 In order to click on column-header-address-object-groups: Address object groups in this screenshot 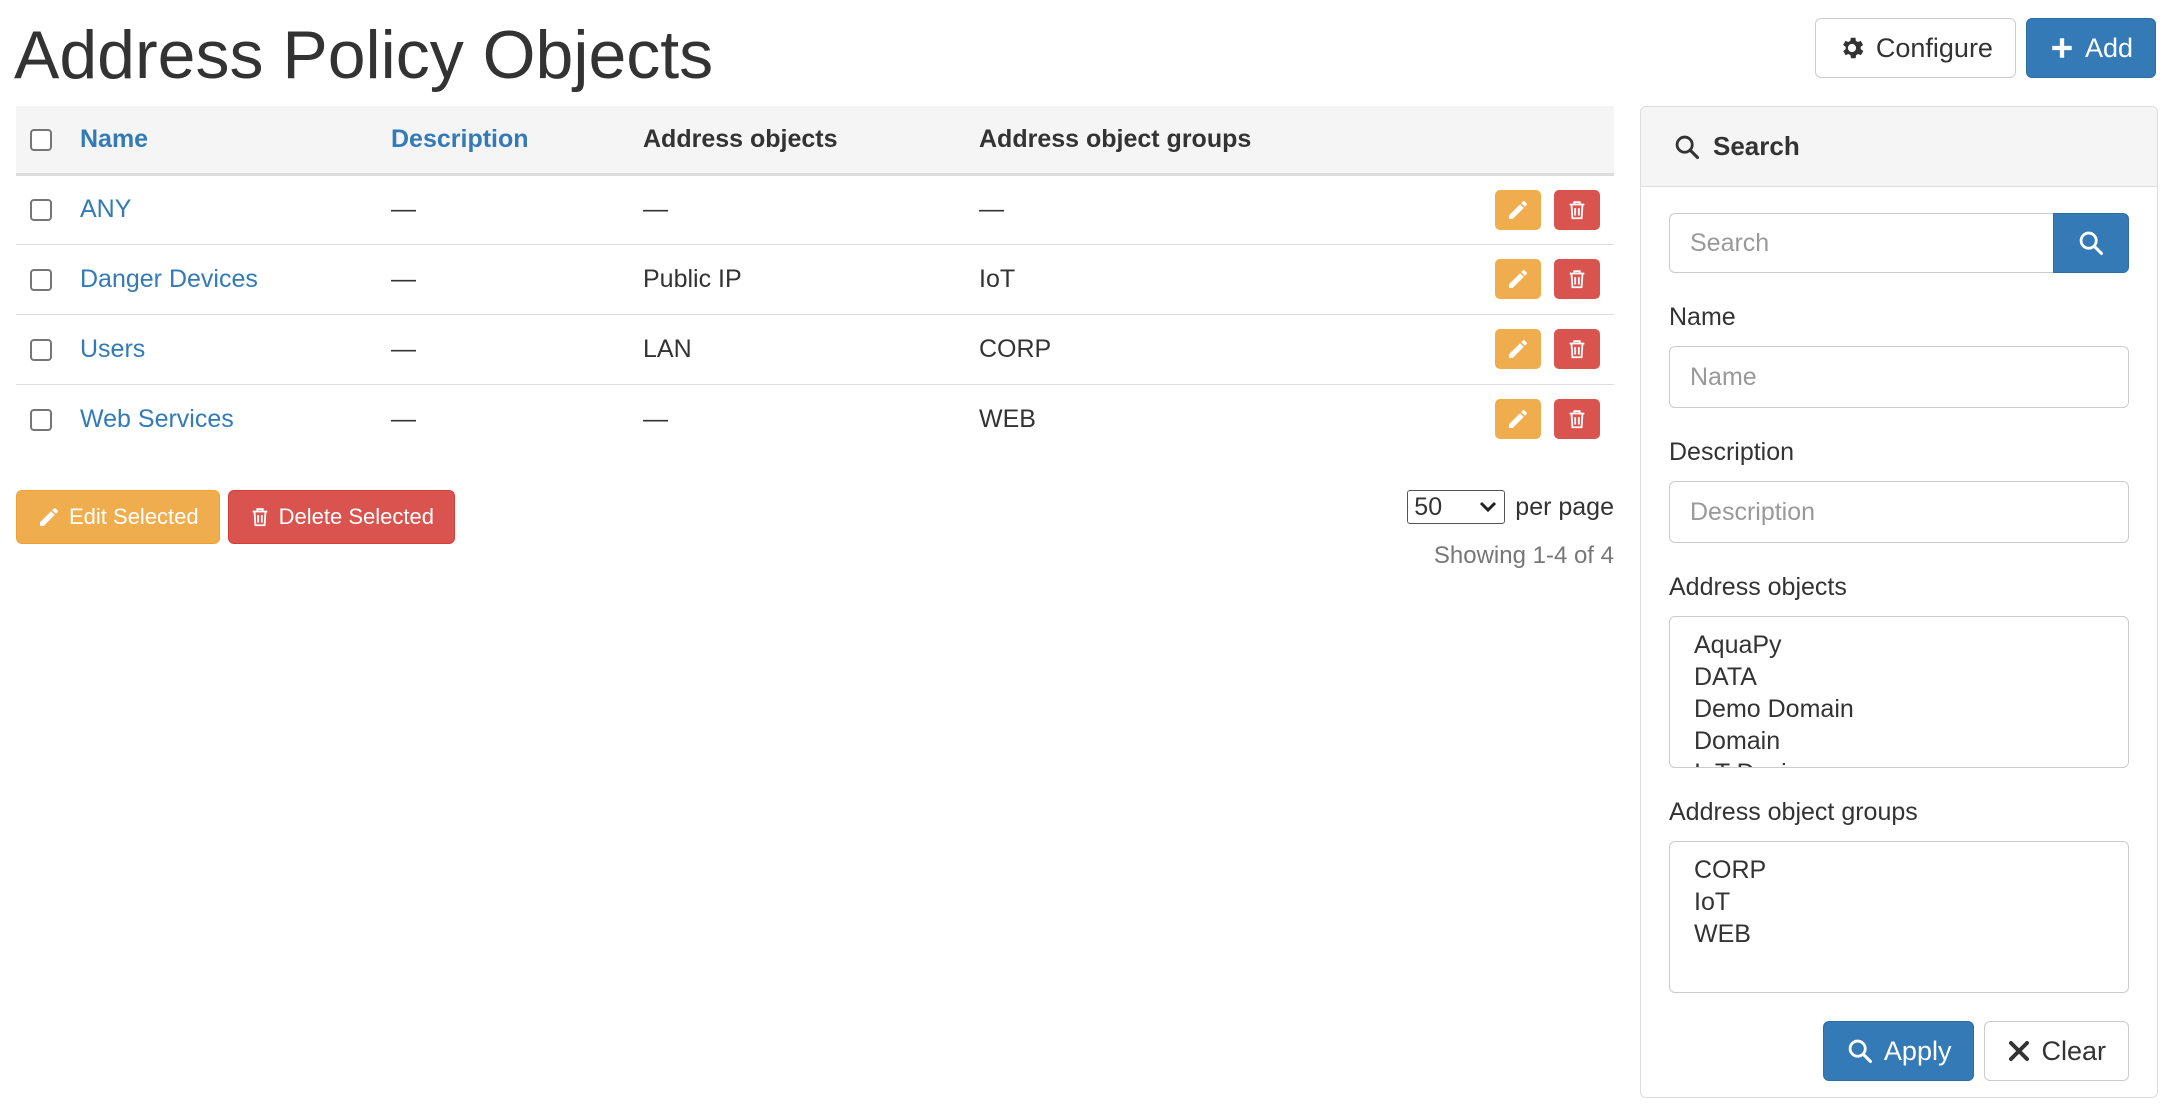, I will do `click(1229, 141)`.